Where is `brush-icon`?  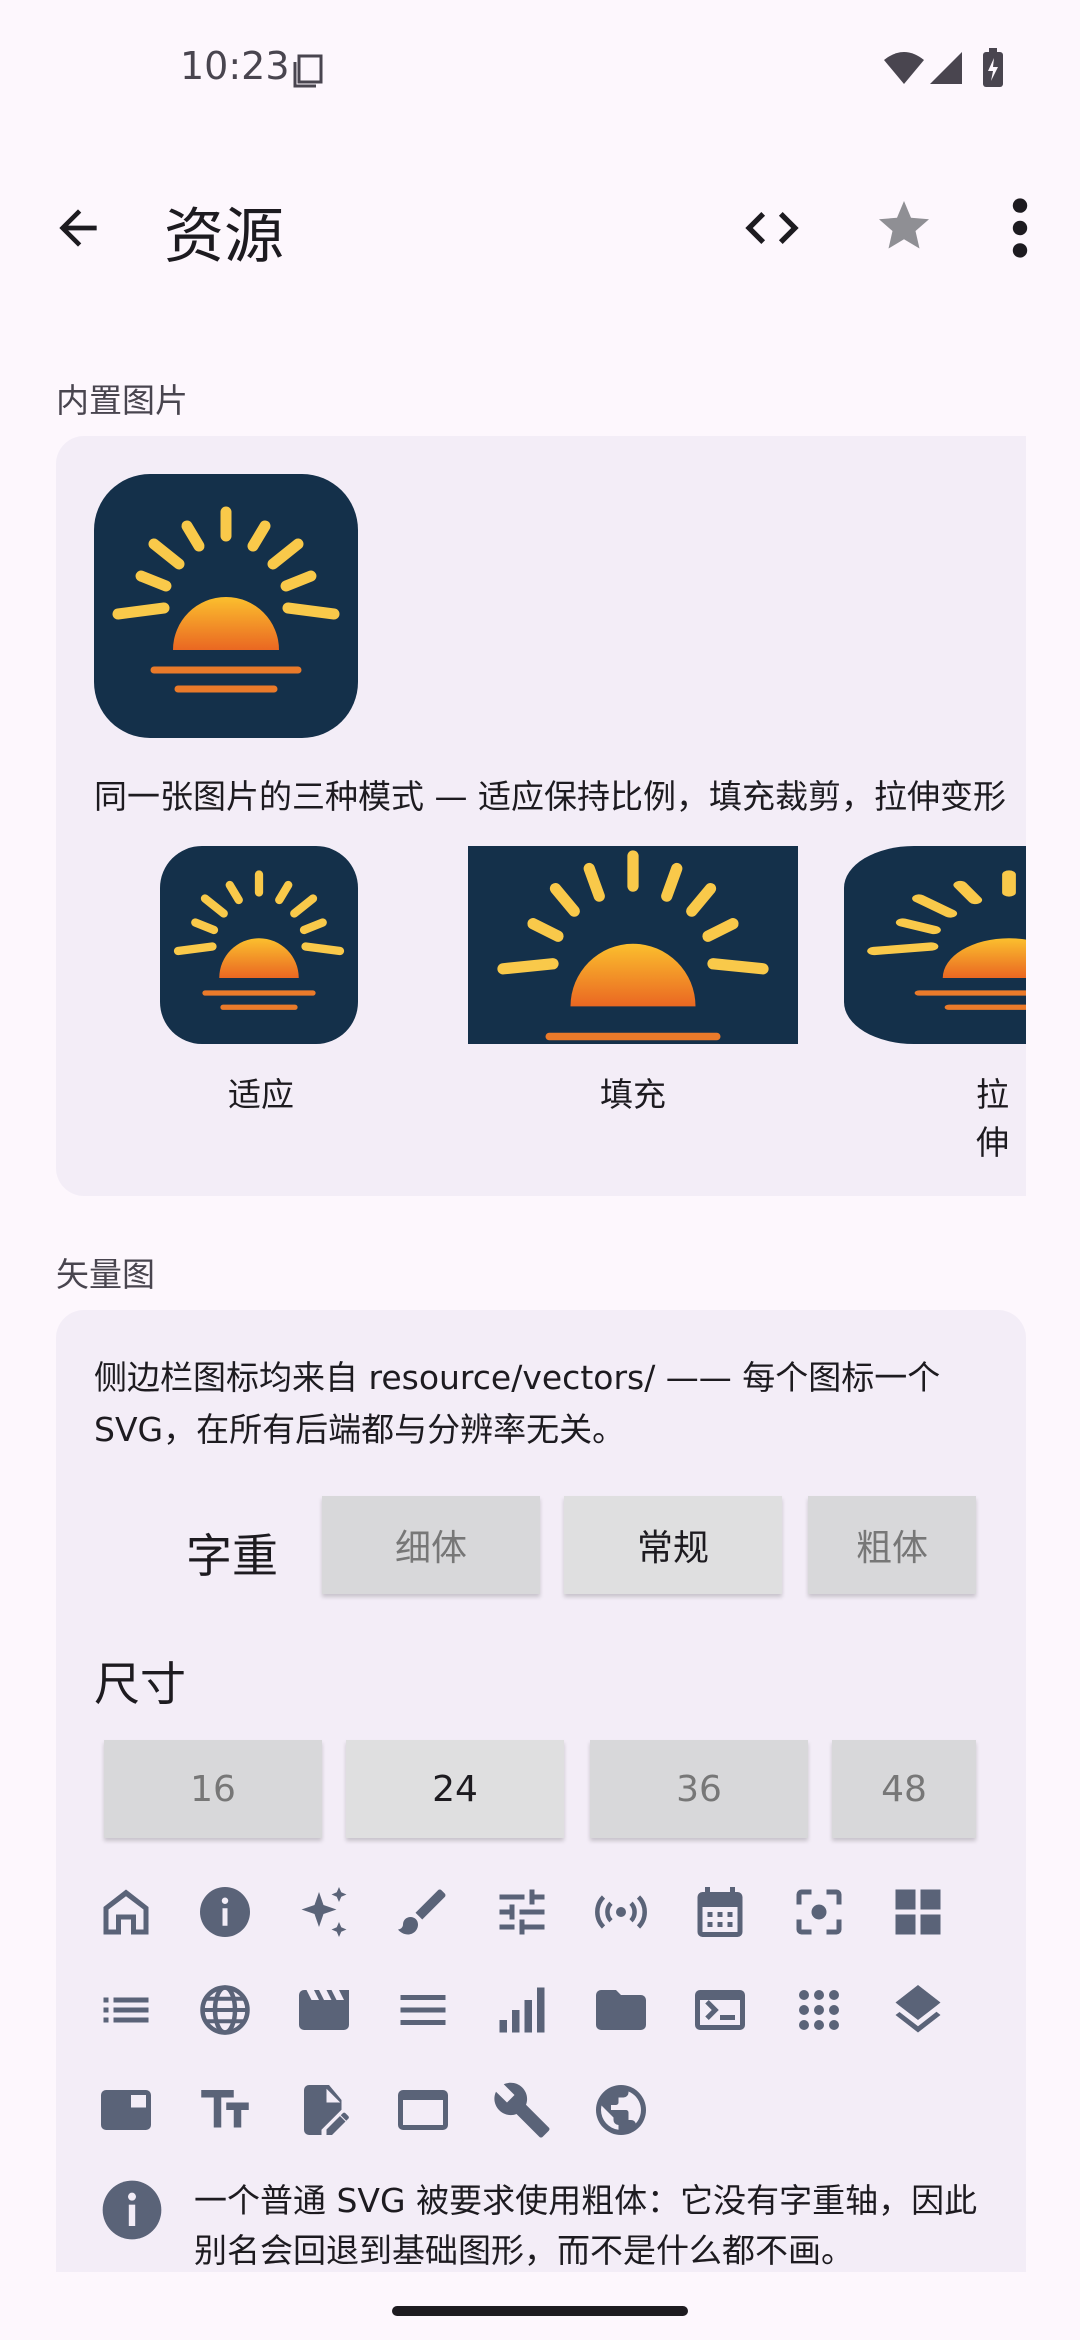 brush-icon is located at coordinates (423, 1912).